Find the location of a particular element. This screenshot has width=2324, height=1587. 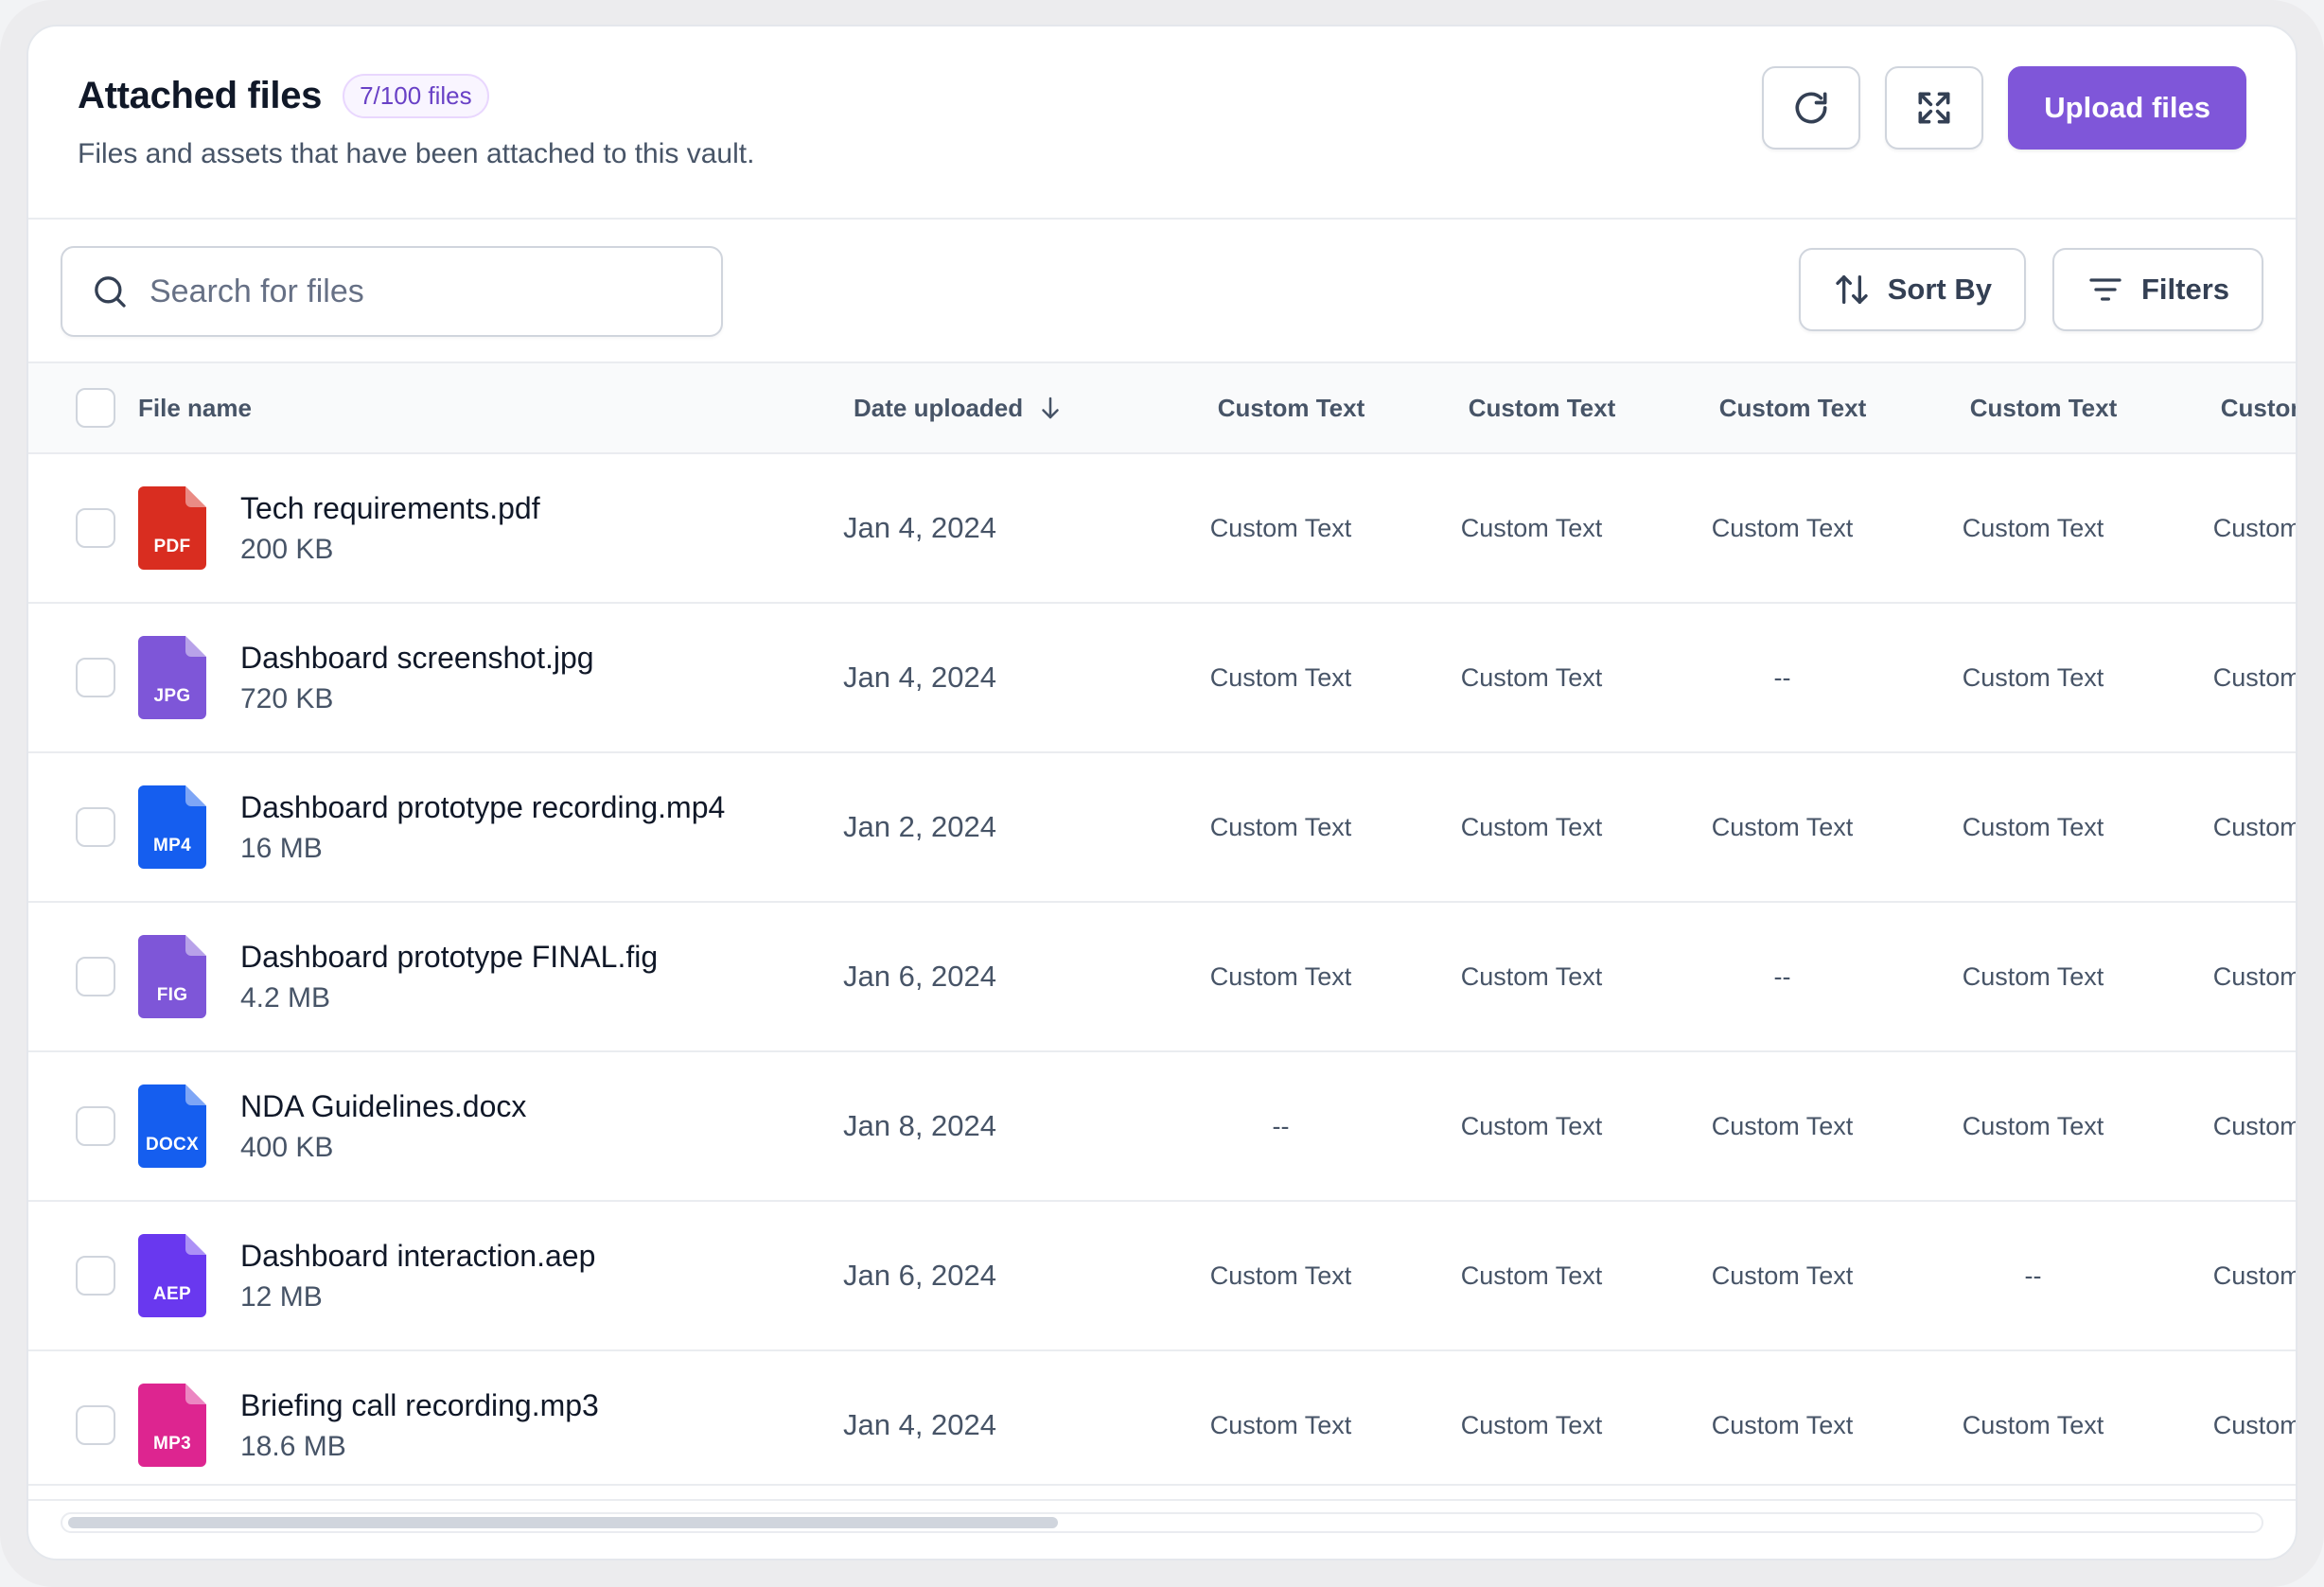

header-date-label: Date uploaded is located at coordinates (939, 408).